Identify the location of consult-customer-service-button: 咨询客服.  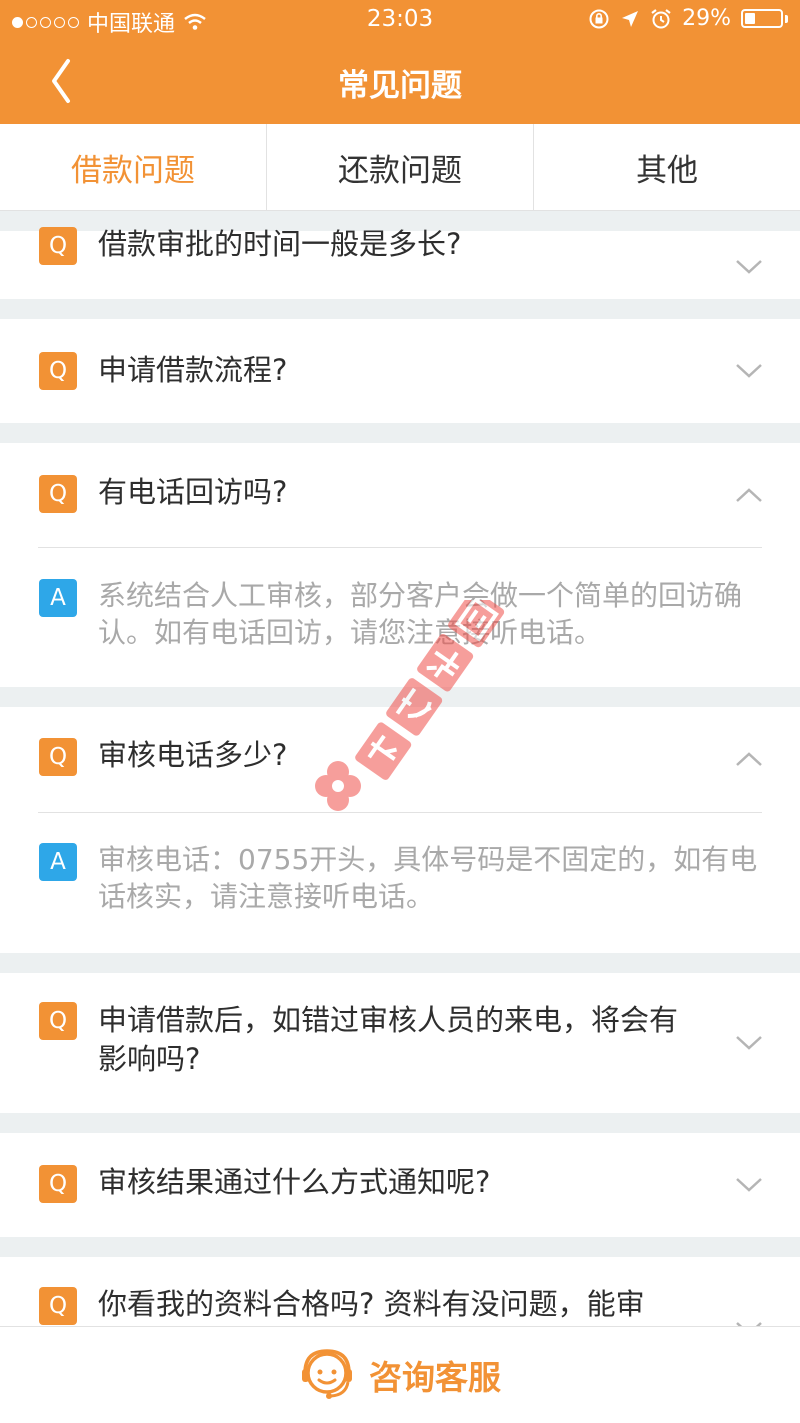
(400, 1374).